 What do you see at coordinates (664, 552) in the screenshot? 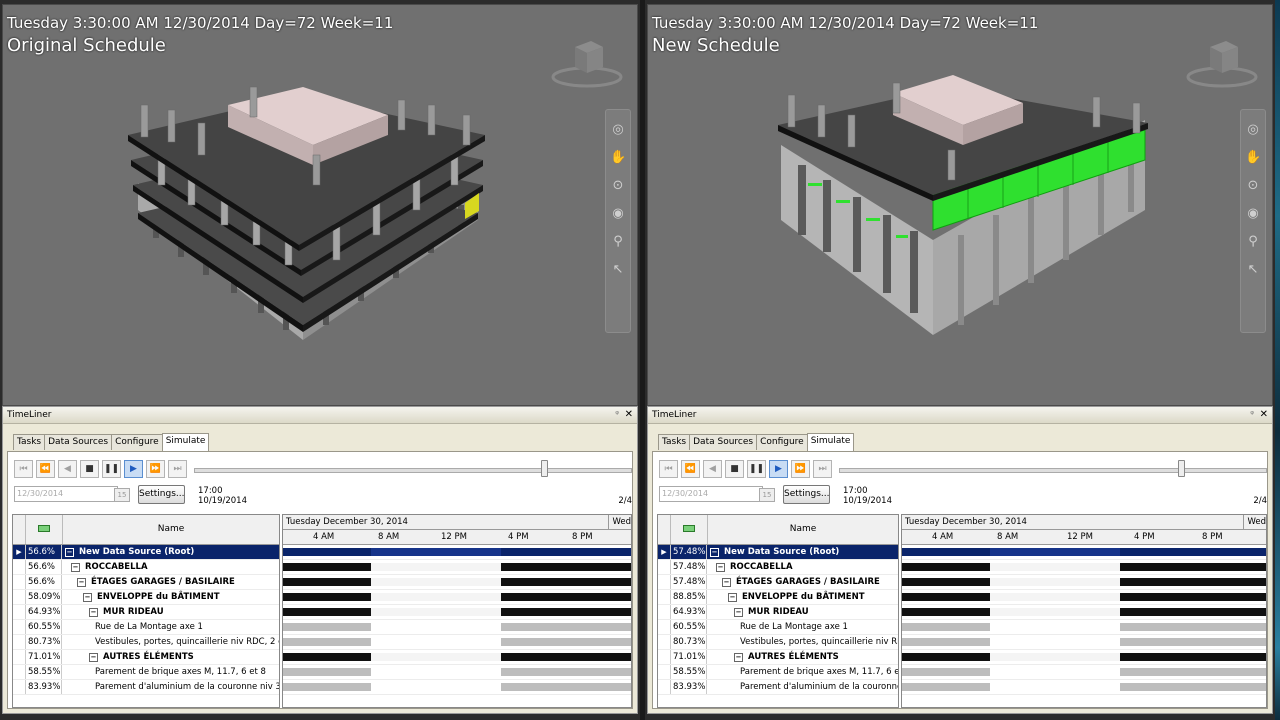
I see `row-selector: ▶` at bounding box center [664, 552].